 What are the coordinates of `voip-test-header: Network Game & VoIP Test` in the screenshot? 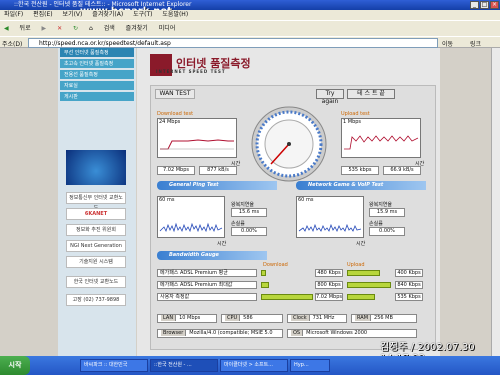 It's located at (361, 185).